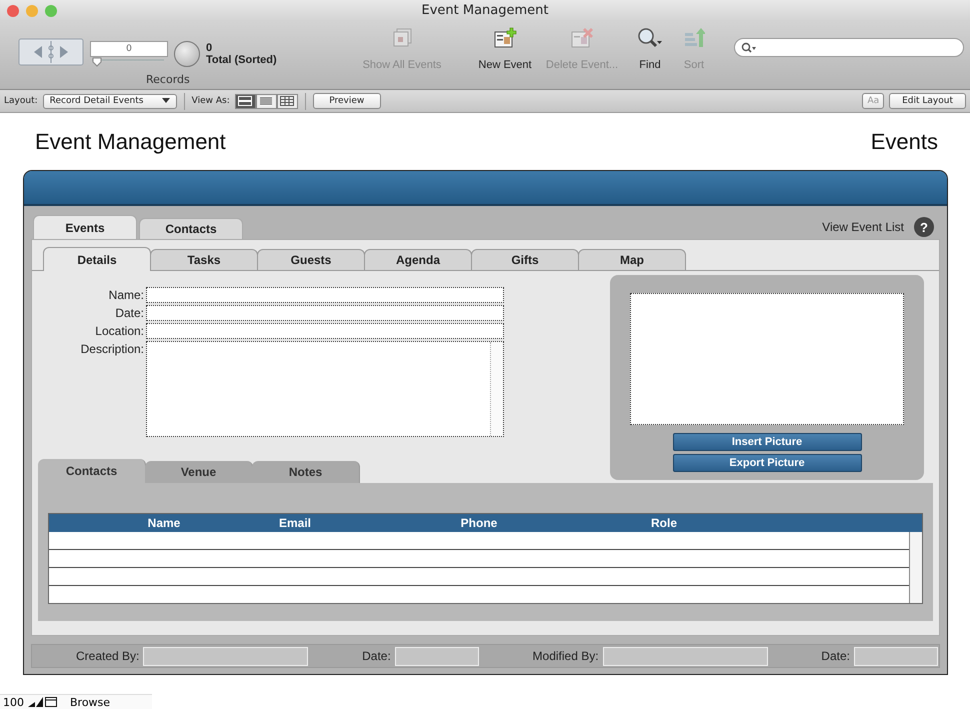 The image size is (970, 709). Describe the element at coordinates (109, 101) in the screenshot. I see `layout-dropdown: Record Detail Events` at that location.